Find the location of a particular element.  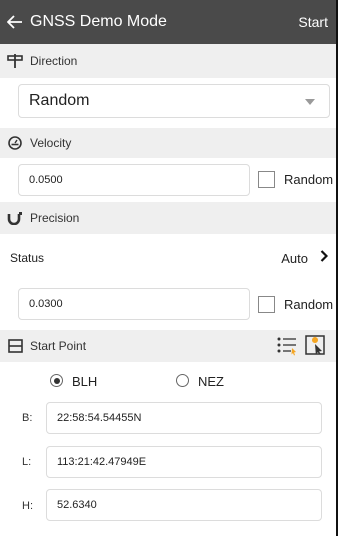

direction-section-label: Direction is located at coordinates (54, 61).